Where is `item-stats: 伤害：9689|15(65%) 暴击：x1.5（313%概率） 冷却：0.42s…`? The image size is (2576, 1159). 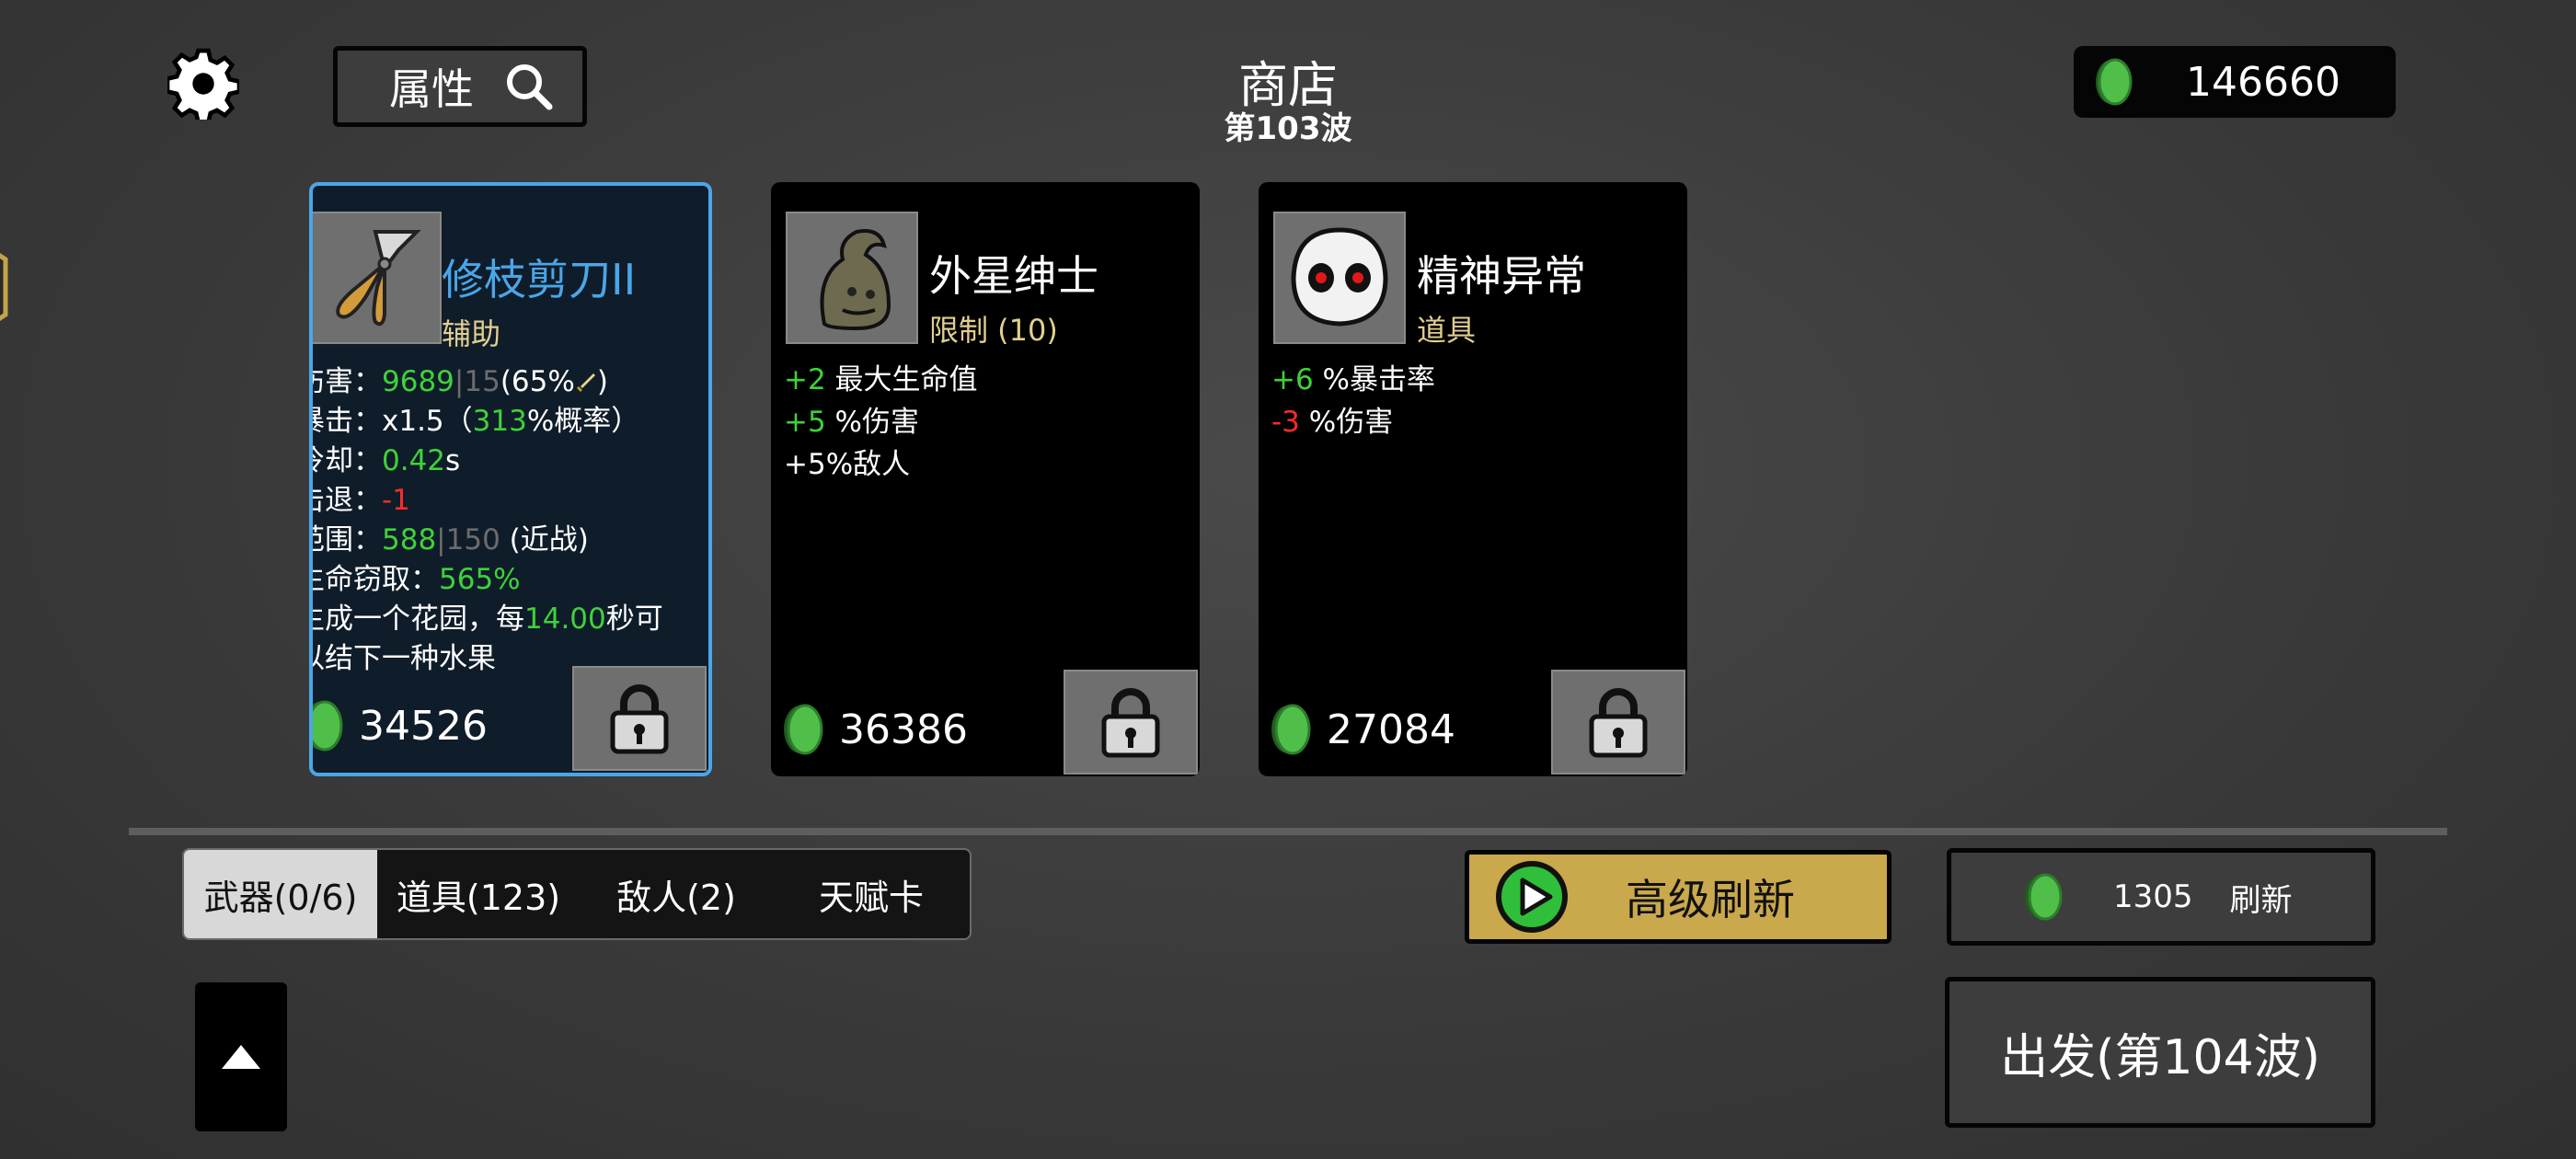
item-stats: 伤害：9689|15(65%) 暴击：x1.5（313%概率） 冷却：0.42s… is located at coordinates (486, 520).